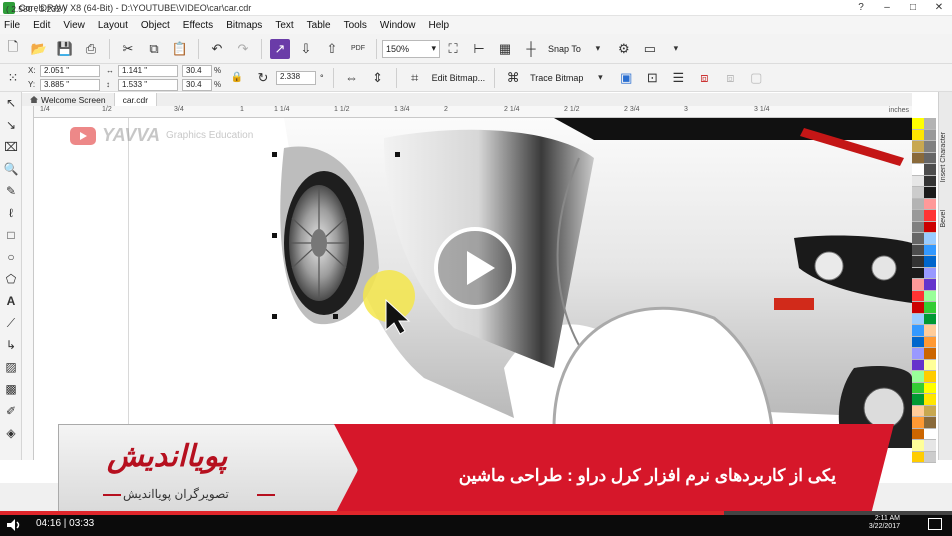 Image resolution: width=952 pixels, height=536 pixels. I want to click on ellipse-tool-icon: ○, so click(11, 257).